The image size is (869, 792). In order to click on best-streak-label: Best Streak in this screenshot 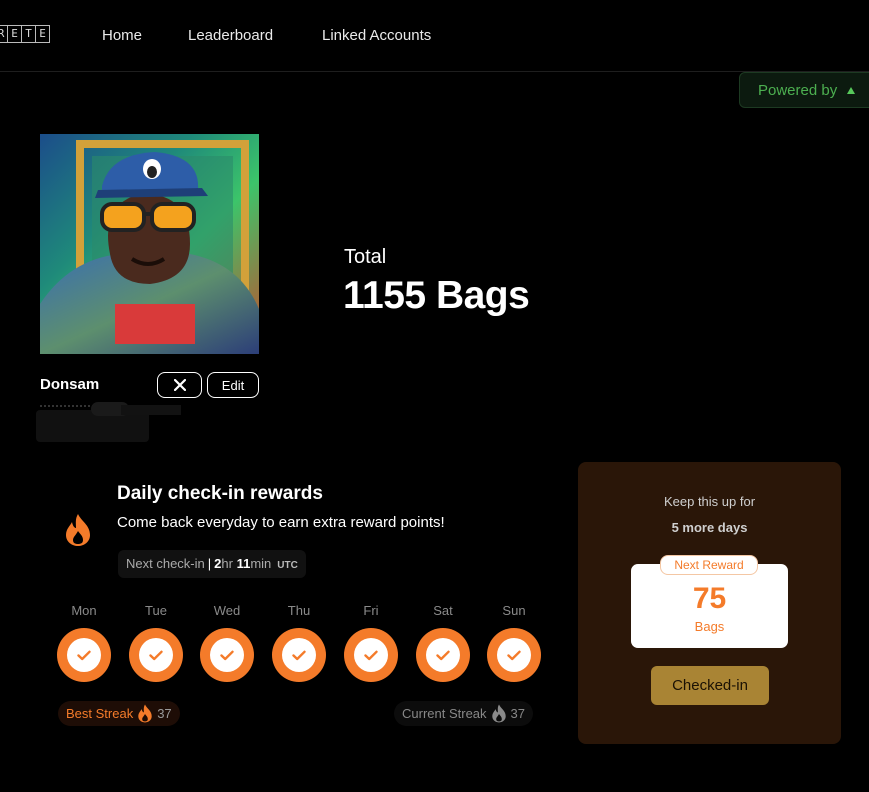, I will do `click(100, 713)`.